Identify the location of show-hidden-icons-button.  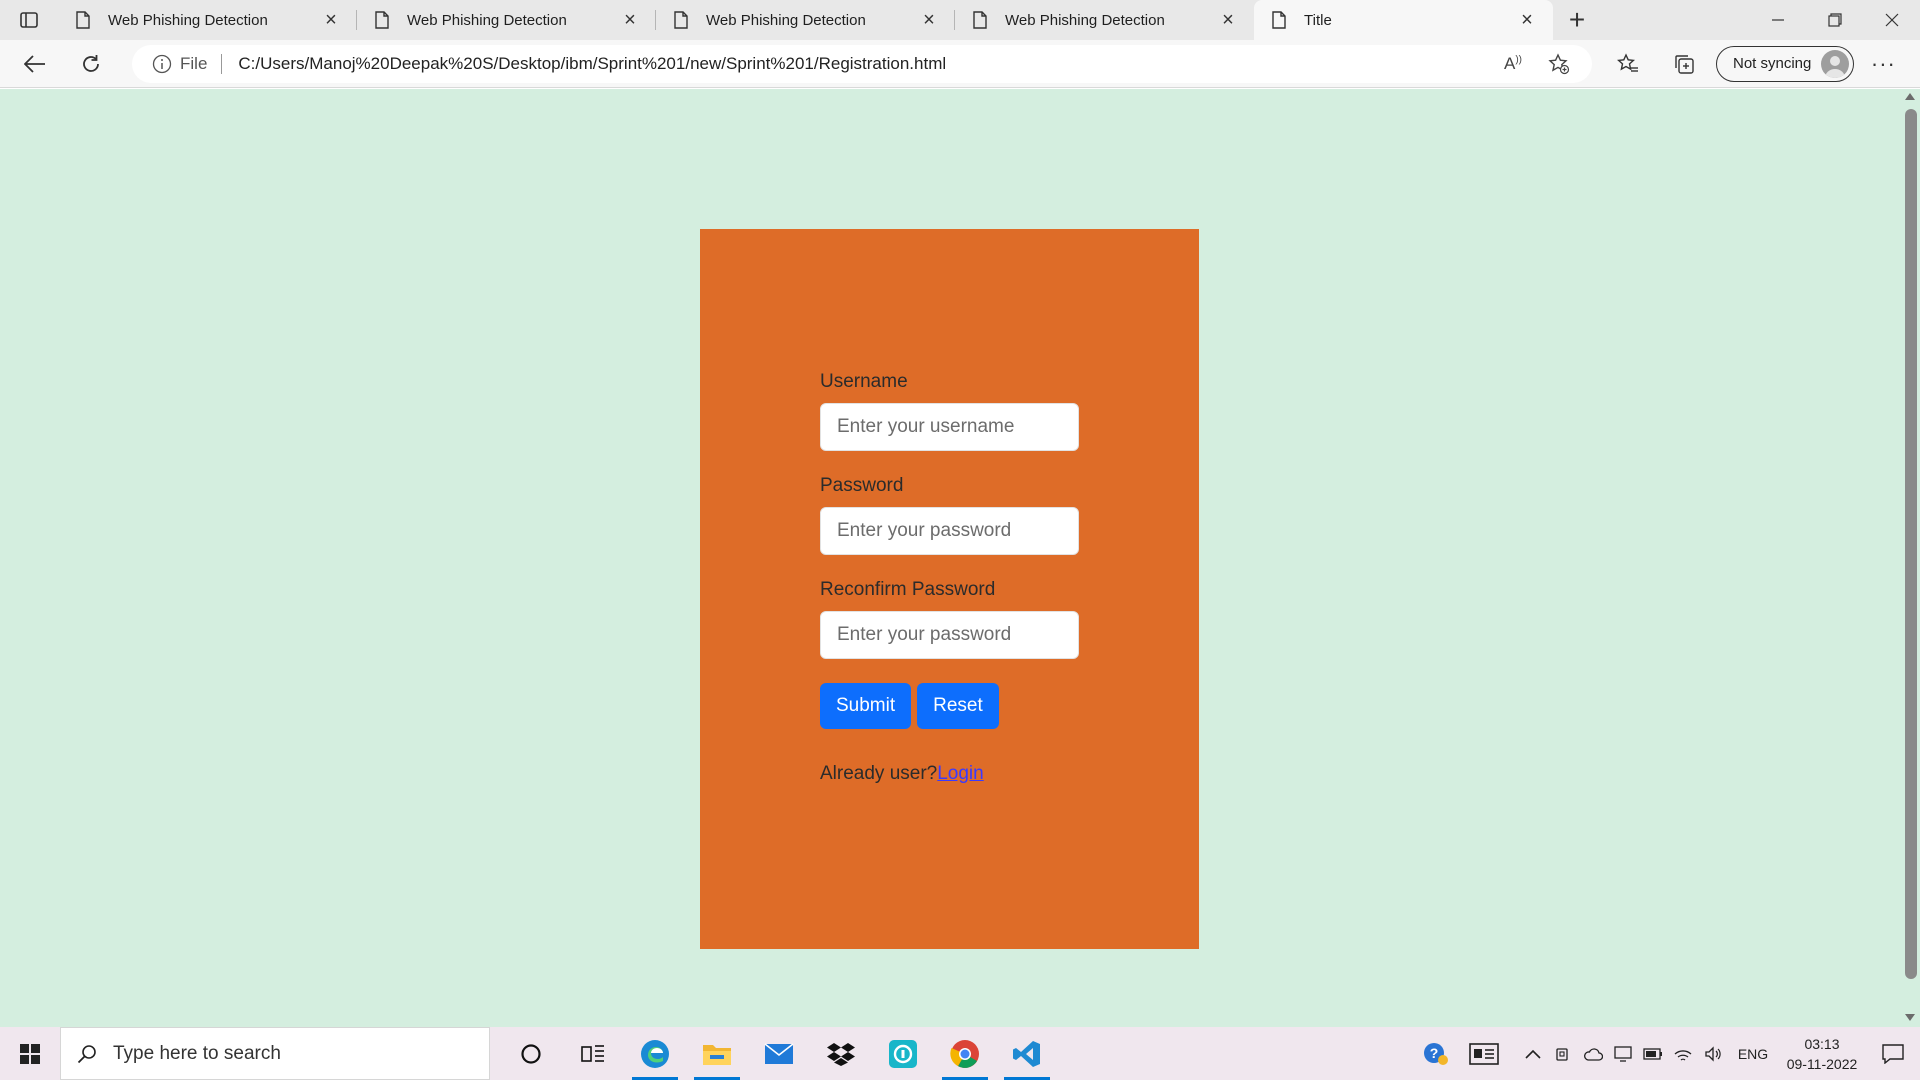
(1533, 1054).